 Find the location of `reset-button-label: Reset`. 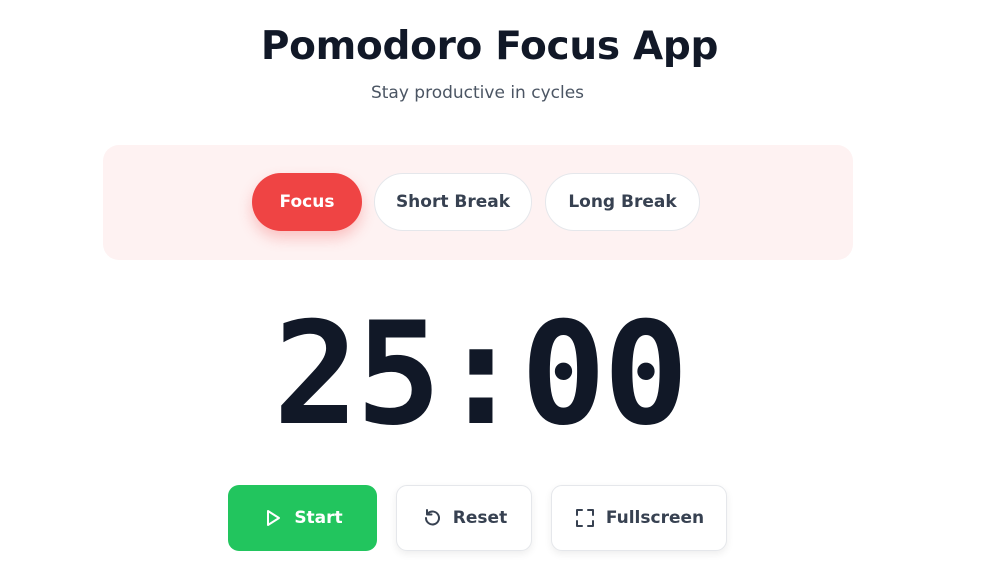

reset-button-label: Reset is located at coordinates (480, 518).